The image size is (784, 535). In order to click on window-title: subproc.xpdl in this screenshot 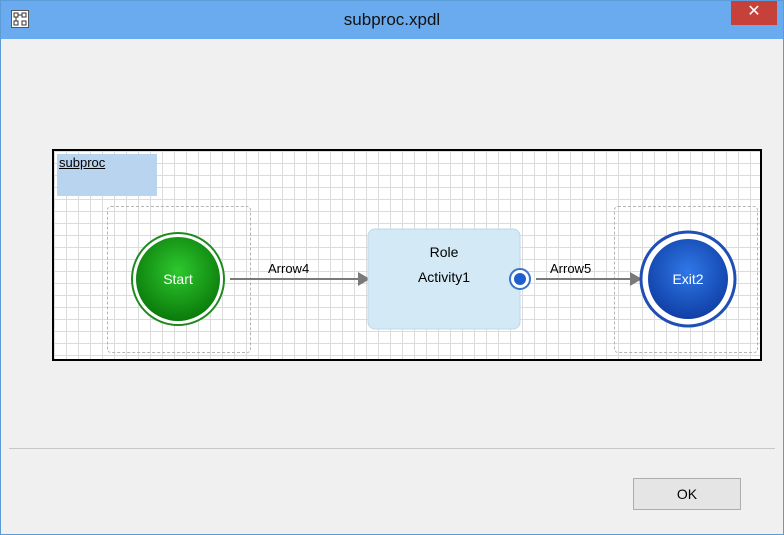, I will do `click(392, 19)`.